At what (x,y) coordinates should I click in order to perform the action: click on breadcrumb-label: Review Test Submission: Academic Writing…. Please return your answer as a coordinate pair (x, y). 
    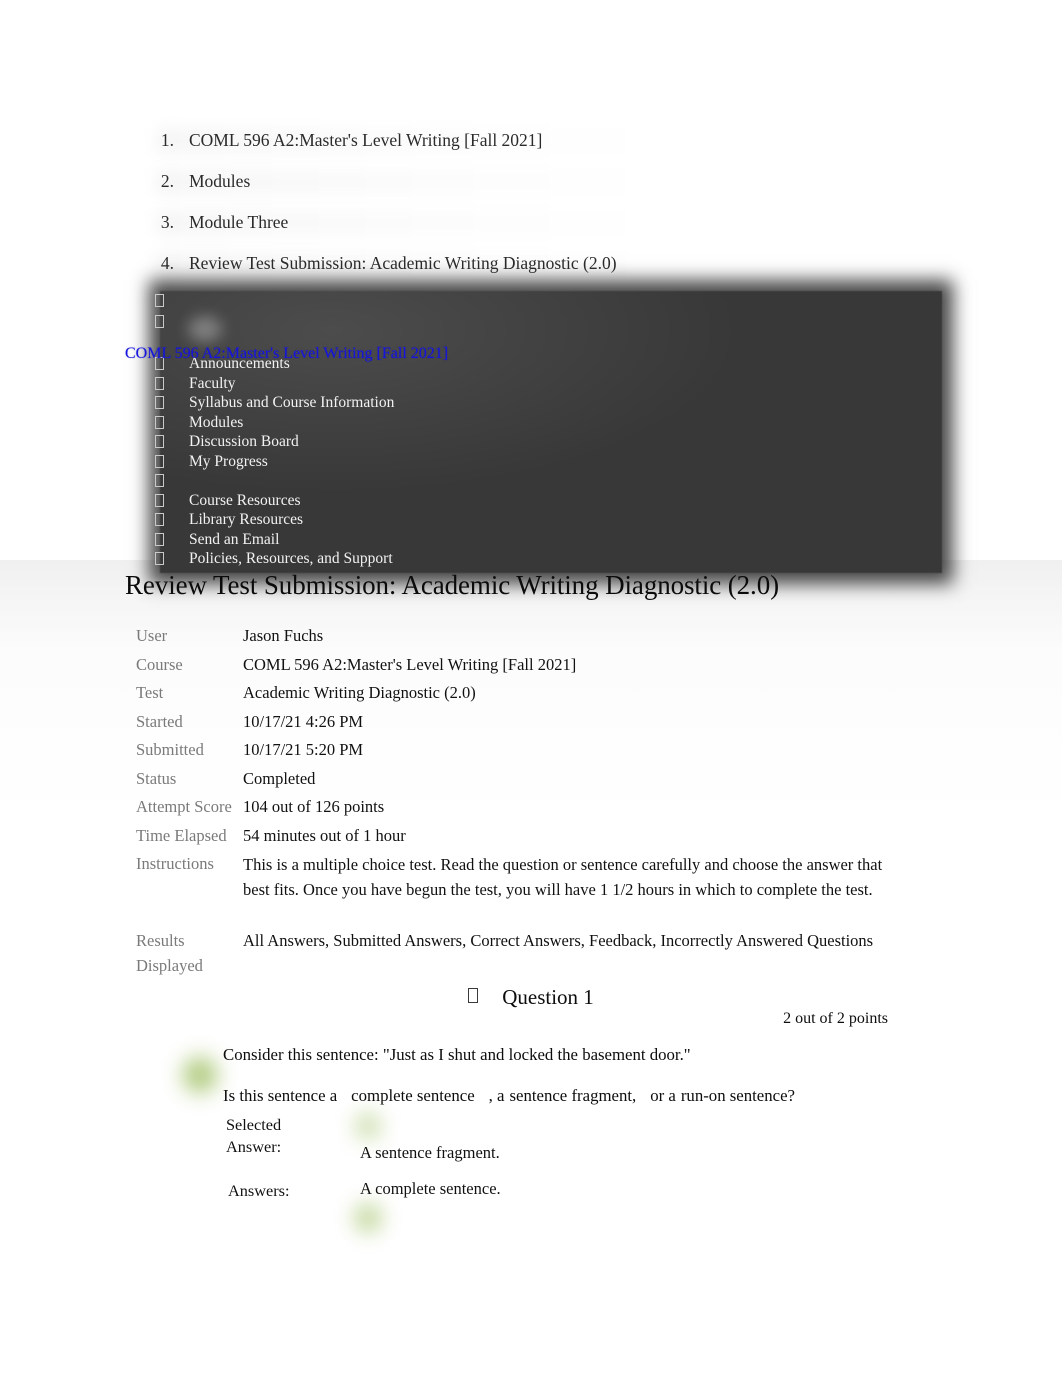
    Looking at the image, I should click on (403, 263).